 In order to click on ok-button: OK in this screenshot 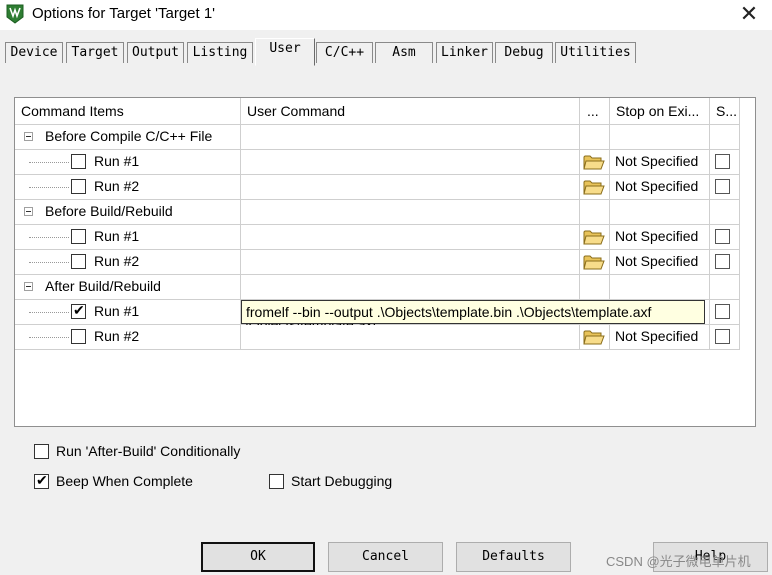, I will do `click(258, 557)`.